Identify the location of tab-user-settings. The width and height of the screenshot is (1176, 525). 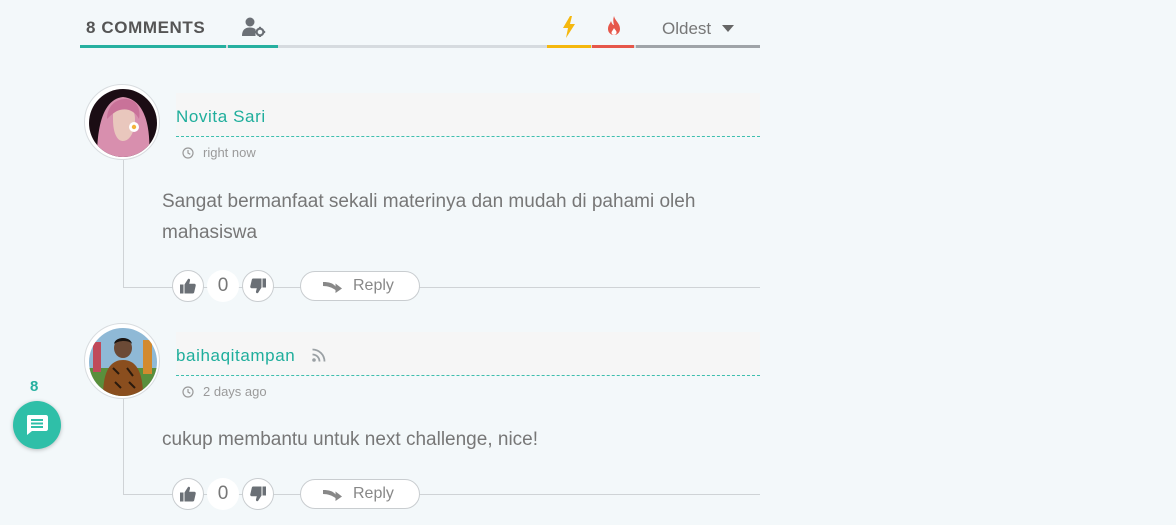
(253, 24).